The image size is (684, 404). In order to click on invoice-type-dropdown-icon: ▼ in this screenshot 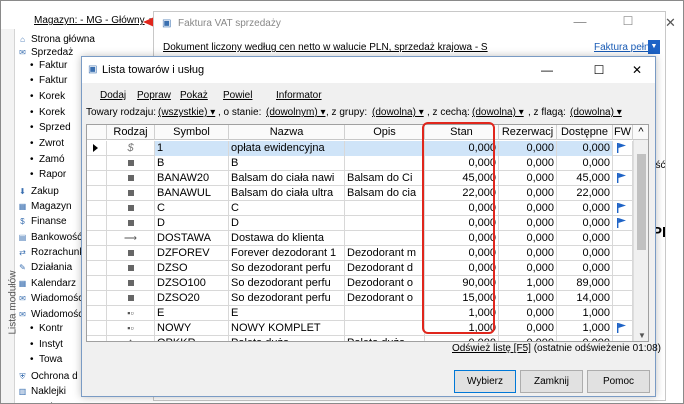, I will do `click(654, 47)`.